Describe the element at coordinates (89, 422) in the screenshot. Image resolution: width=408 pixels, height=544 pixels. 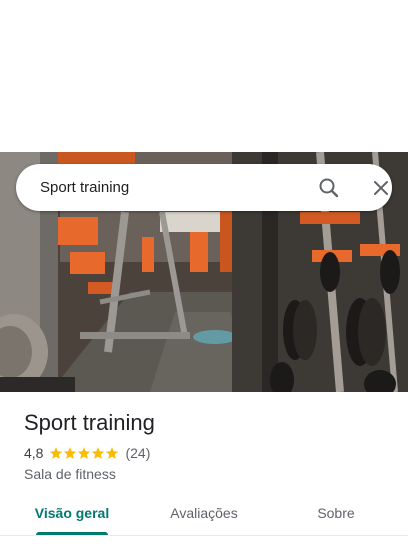
I see `place-title: Sport training` at that location.